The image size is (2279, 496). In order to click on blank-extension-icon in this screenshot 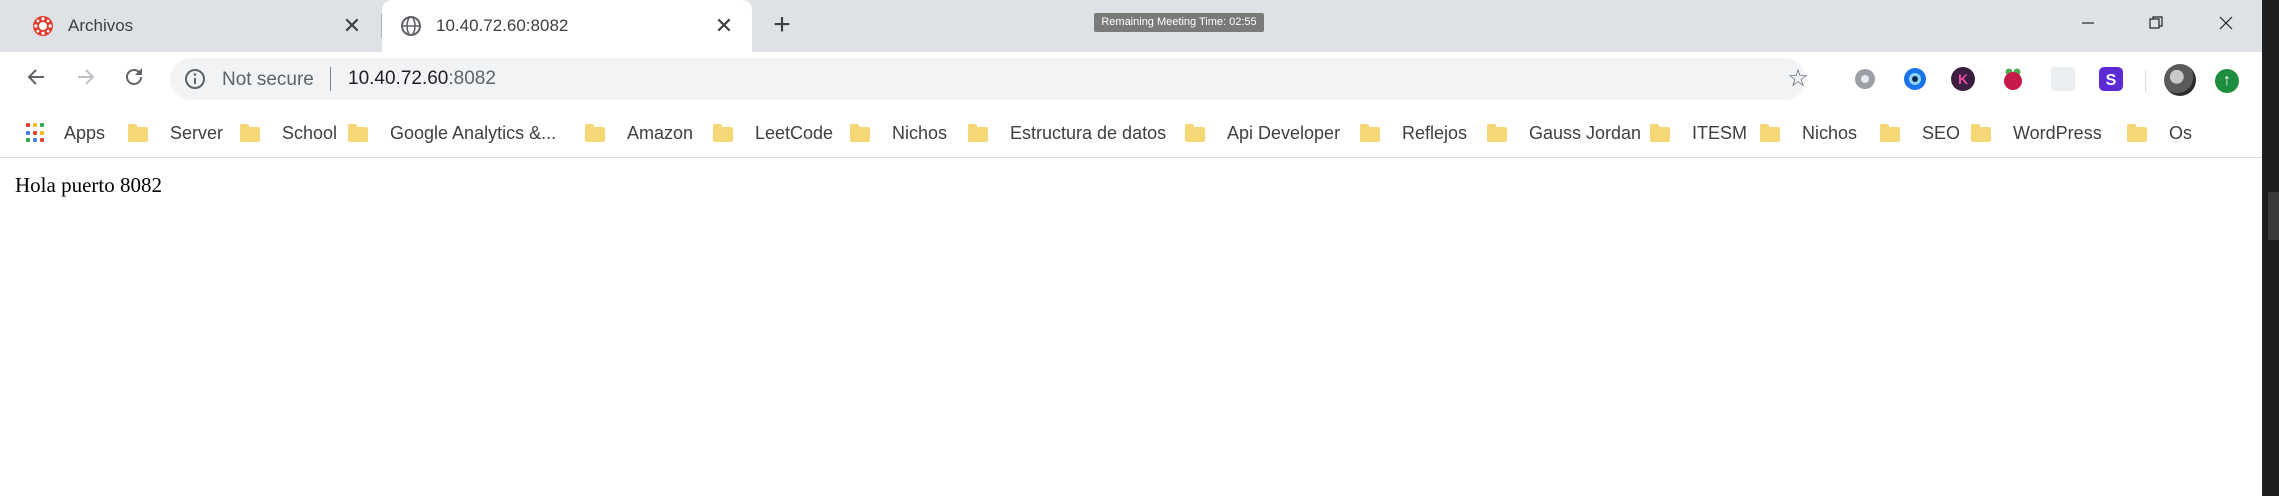, I will do `click(2063, 79)`.